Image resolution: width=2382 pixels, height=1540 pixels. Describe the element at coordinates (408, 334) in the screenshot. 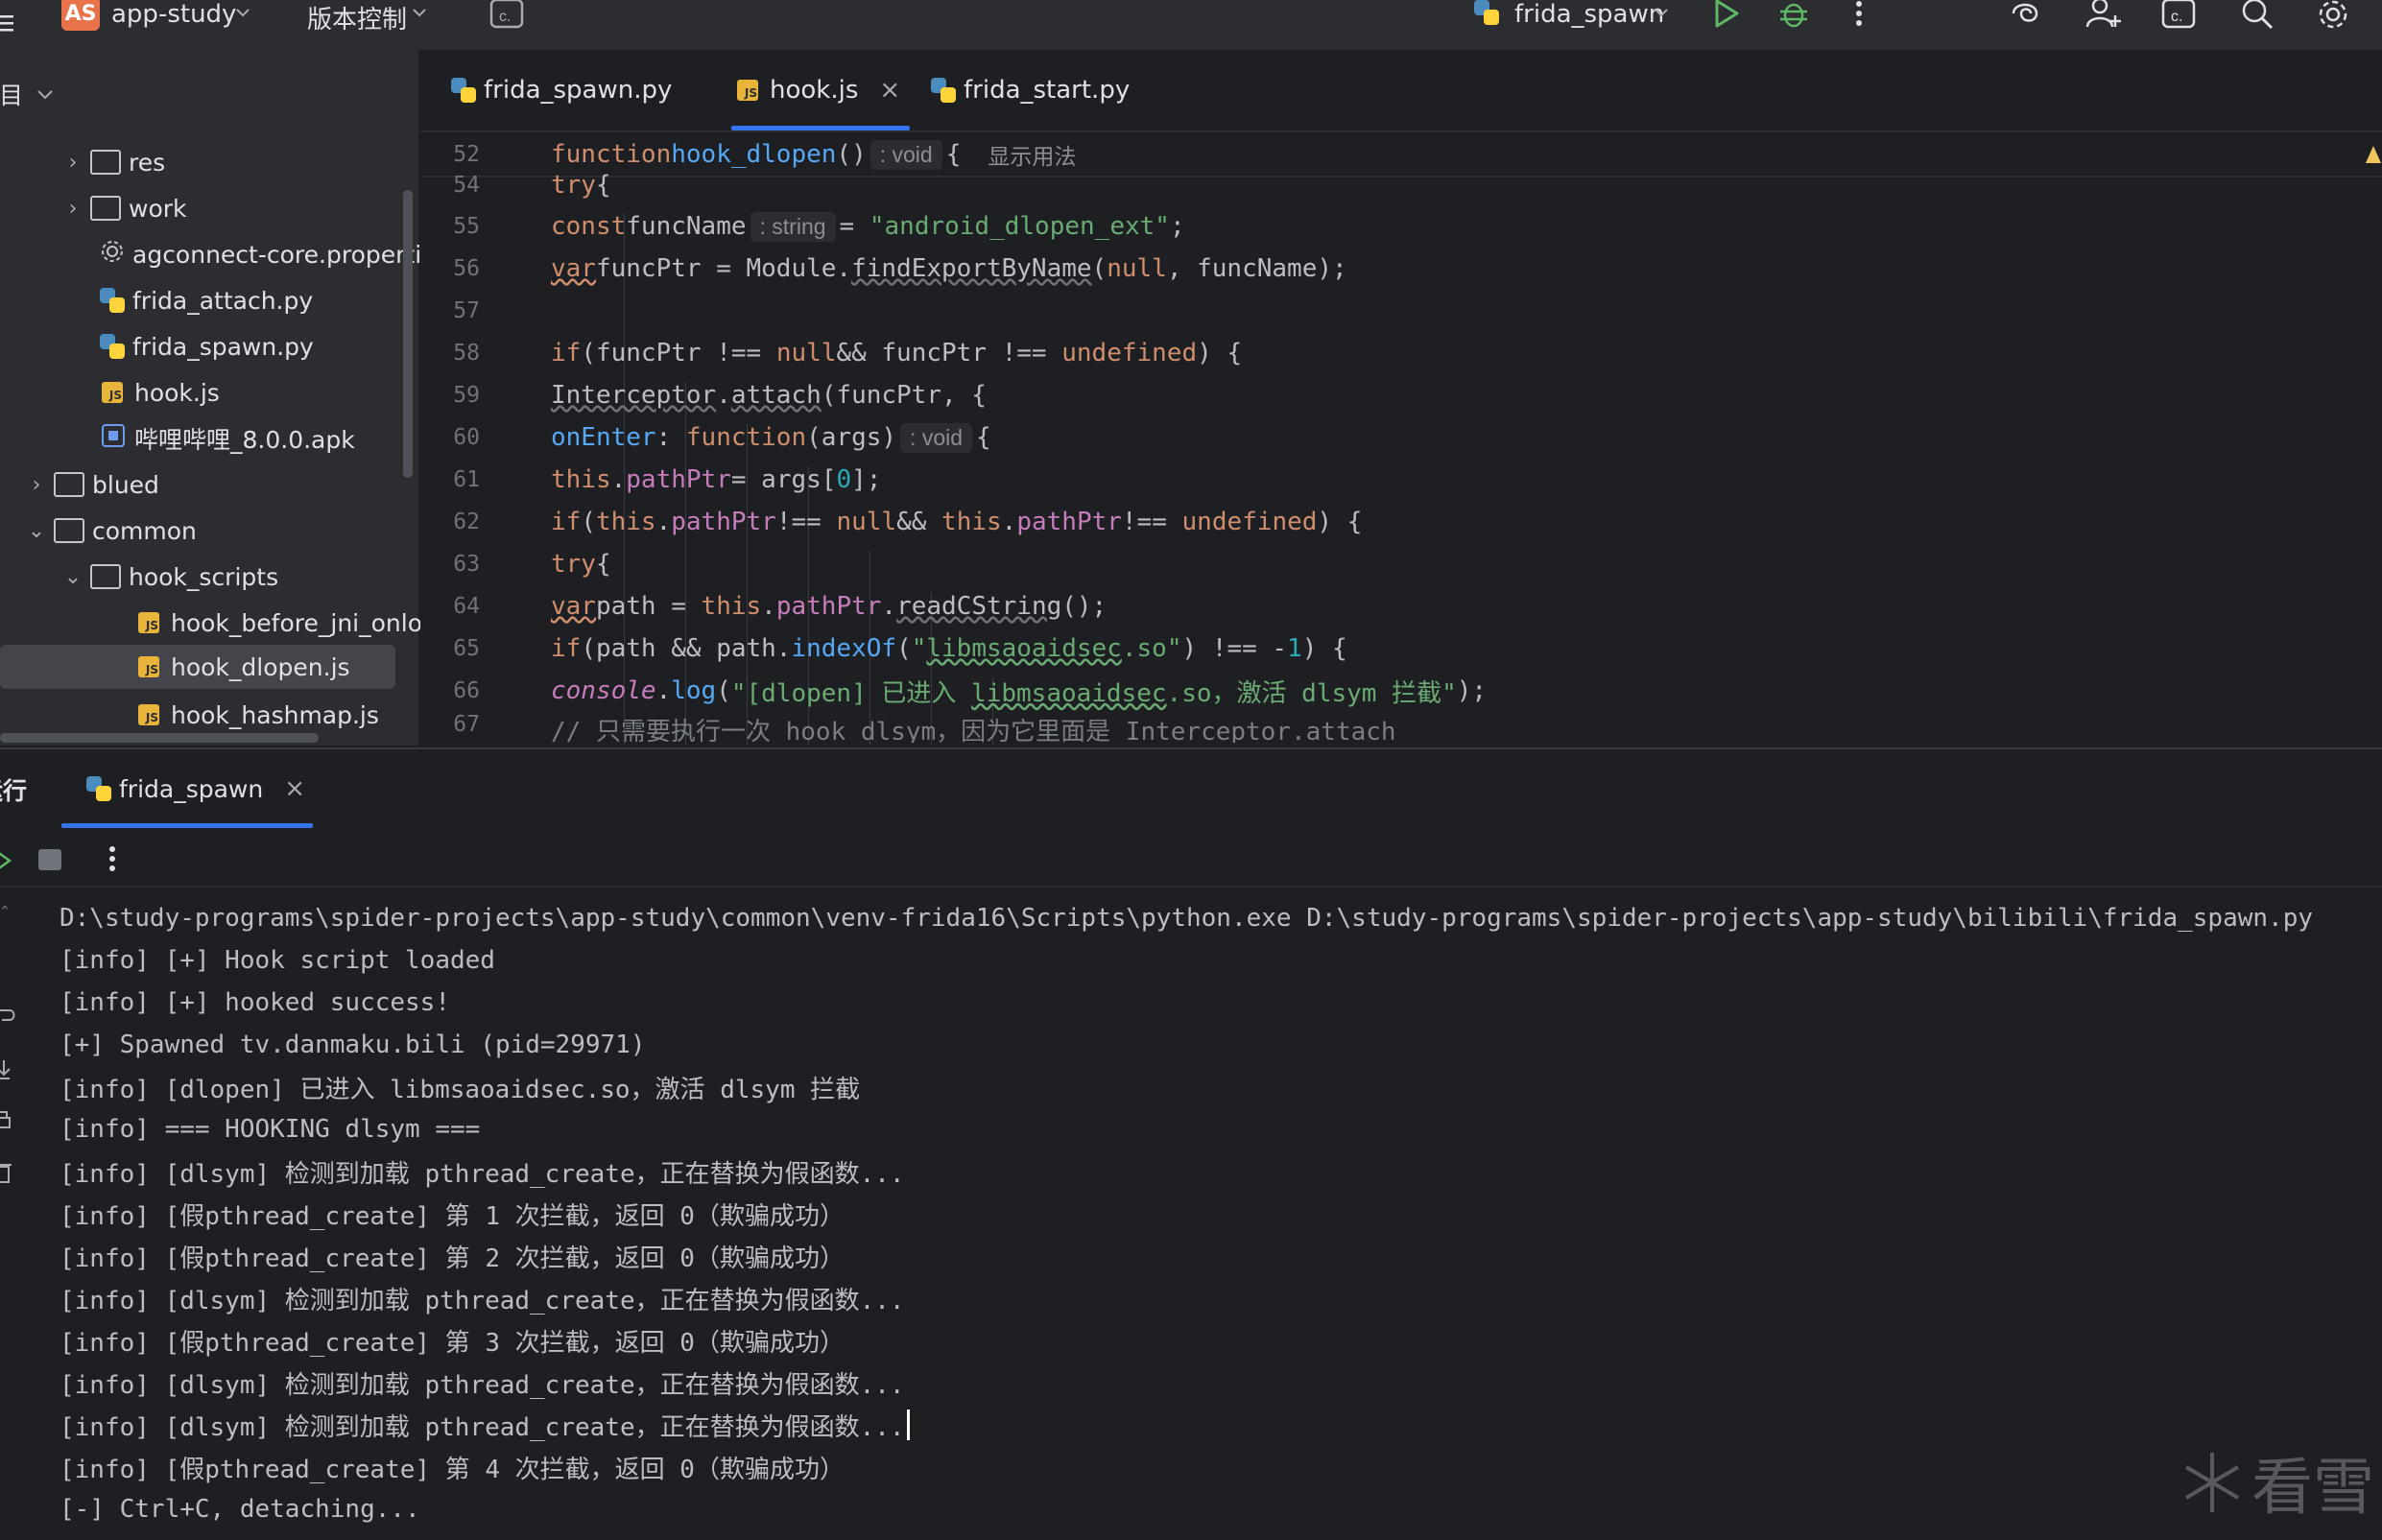

I see `vertical-scrollbar` at that location.